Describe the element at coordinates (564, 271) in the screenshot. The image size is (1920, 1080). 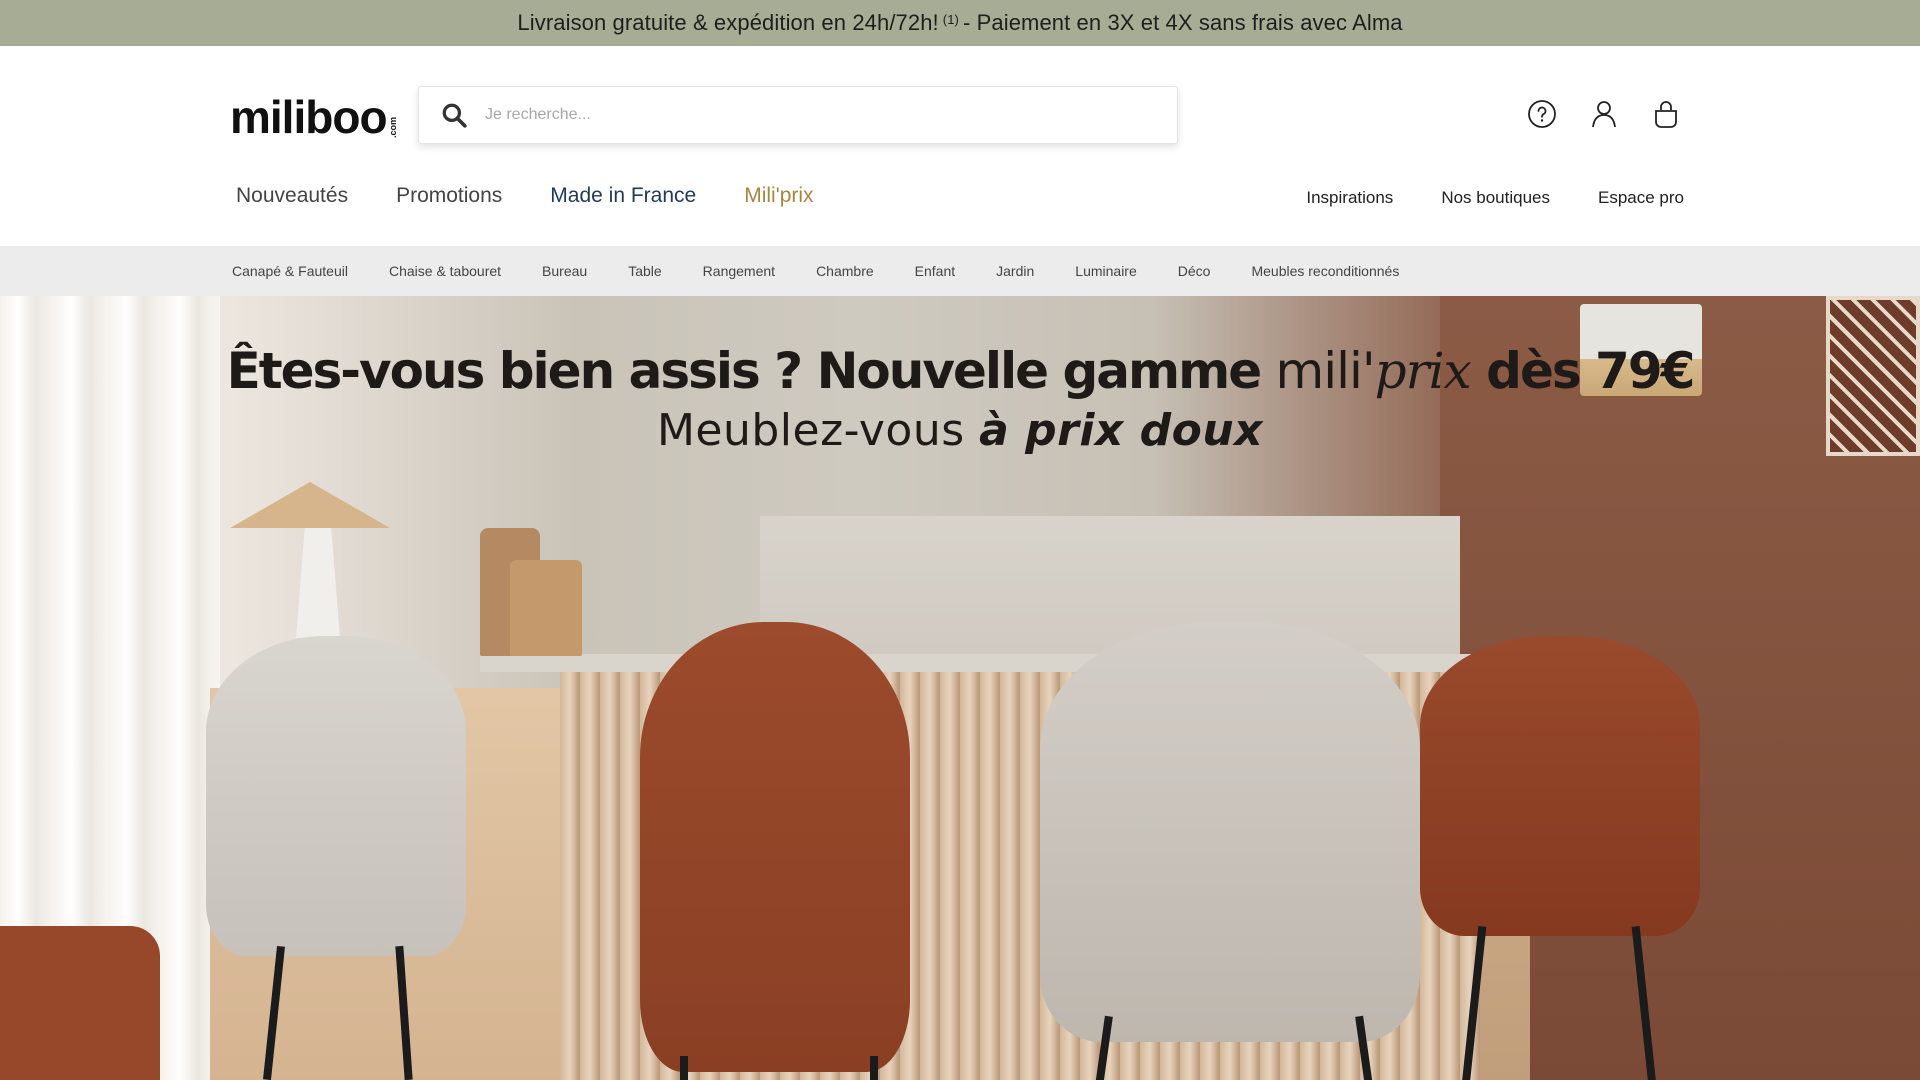
I see `category-bureau: Bureau` at that location.